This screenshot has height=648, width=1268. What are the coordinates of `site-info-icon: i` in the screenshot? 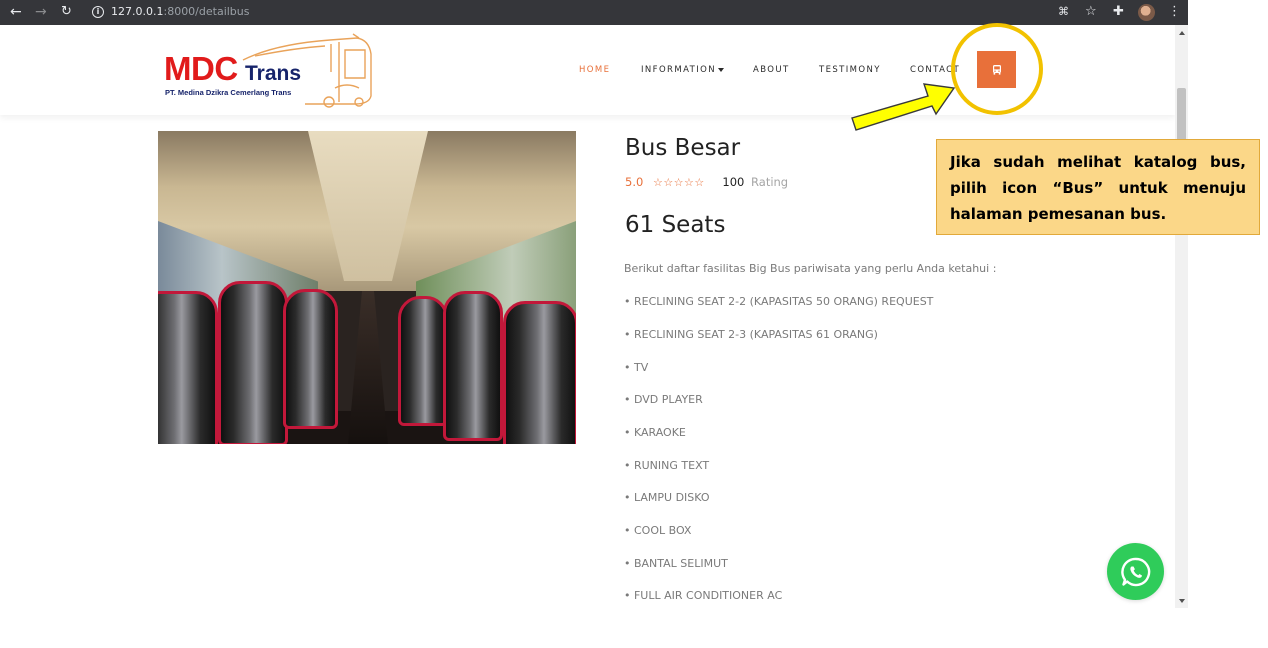 It's located at (98, 12).